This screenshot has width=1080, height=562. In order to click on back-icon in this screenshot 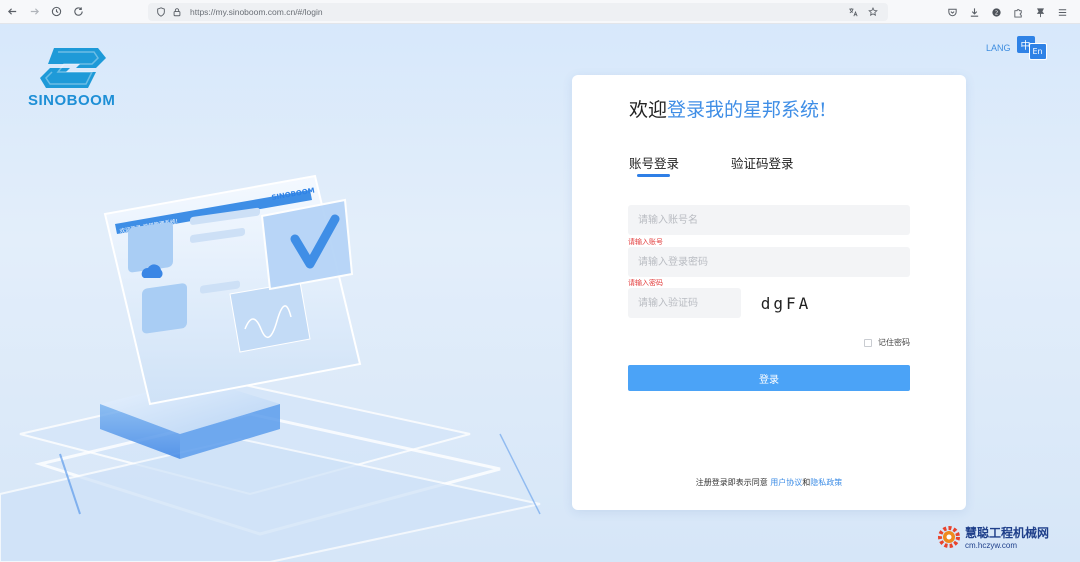, I will do `click(12, 12)`.